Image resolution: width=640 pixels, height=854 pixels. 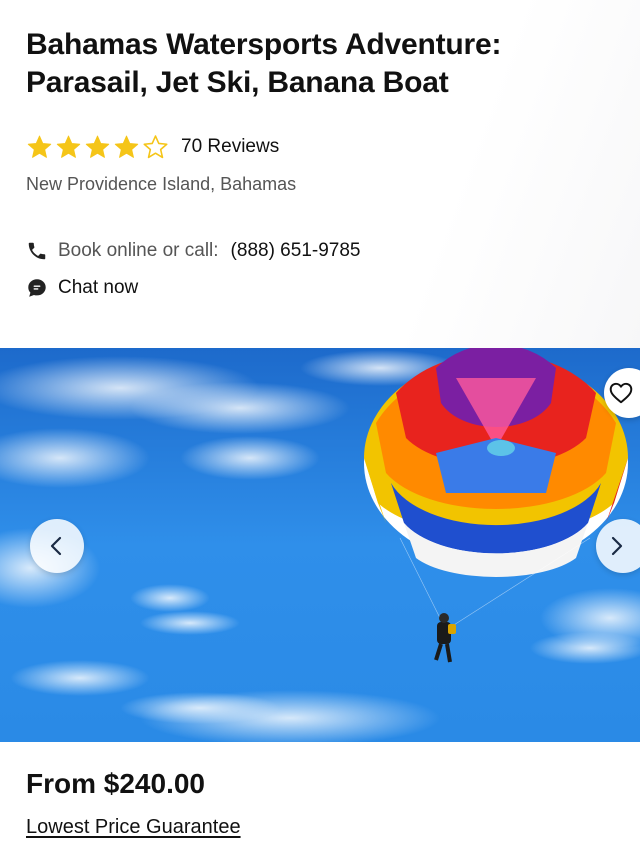 I want to click on phone-number-link: (888) 651-9785, so click(x=296, y=251).